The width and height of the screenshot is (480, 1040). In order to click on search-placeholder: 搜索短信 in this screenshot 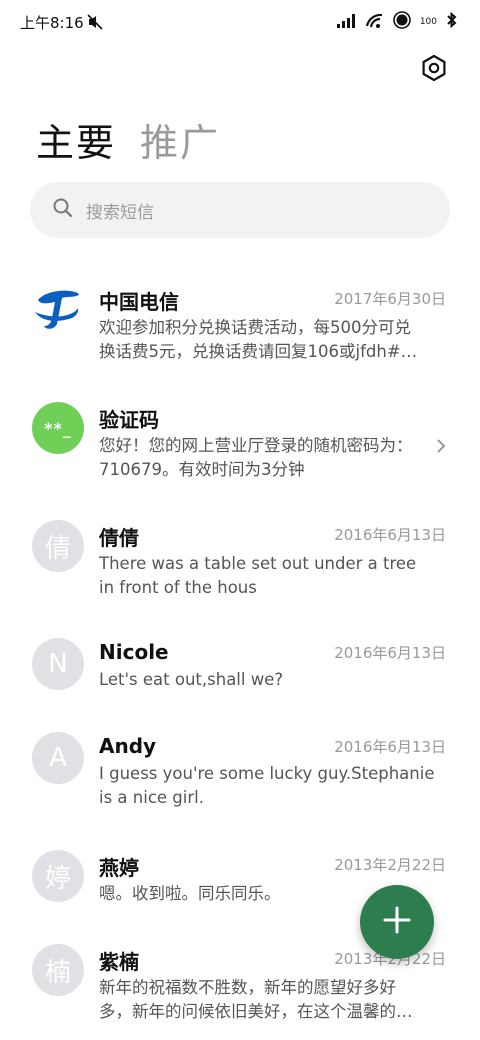, I will do `click(120, 212)`.